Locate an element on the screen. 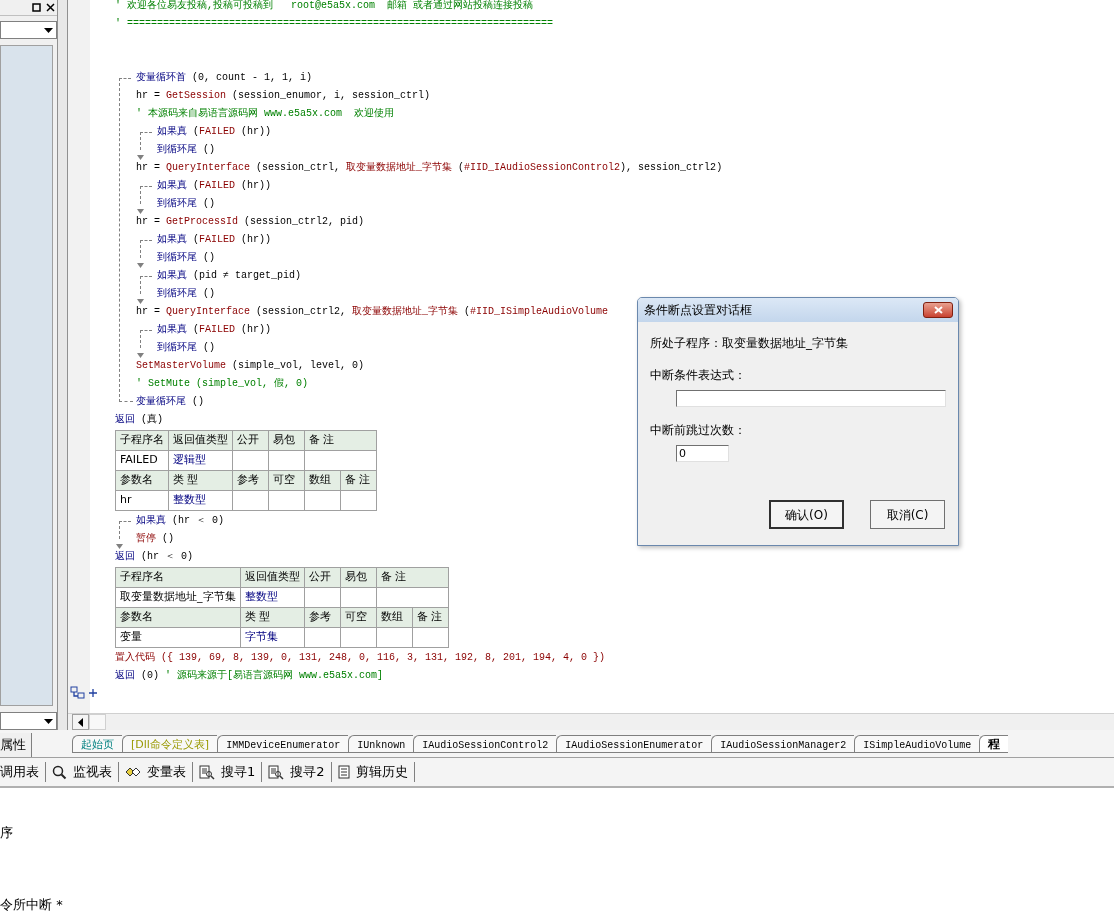 Image resolution: width=1114 pixels, height=915 pixels. panel-tab: 监视表 is located at coordinates (82, 772).